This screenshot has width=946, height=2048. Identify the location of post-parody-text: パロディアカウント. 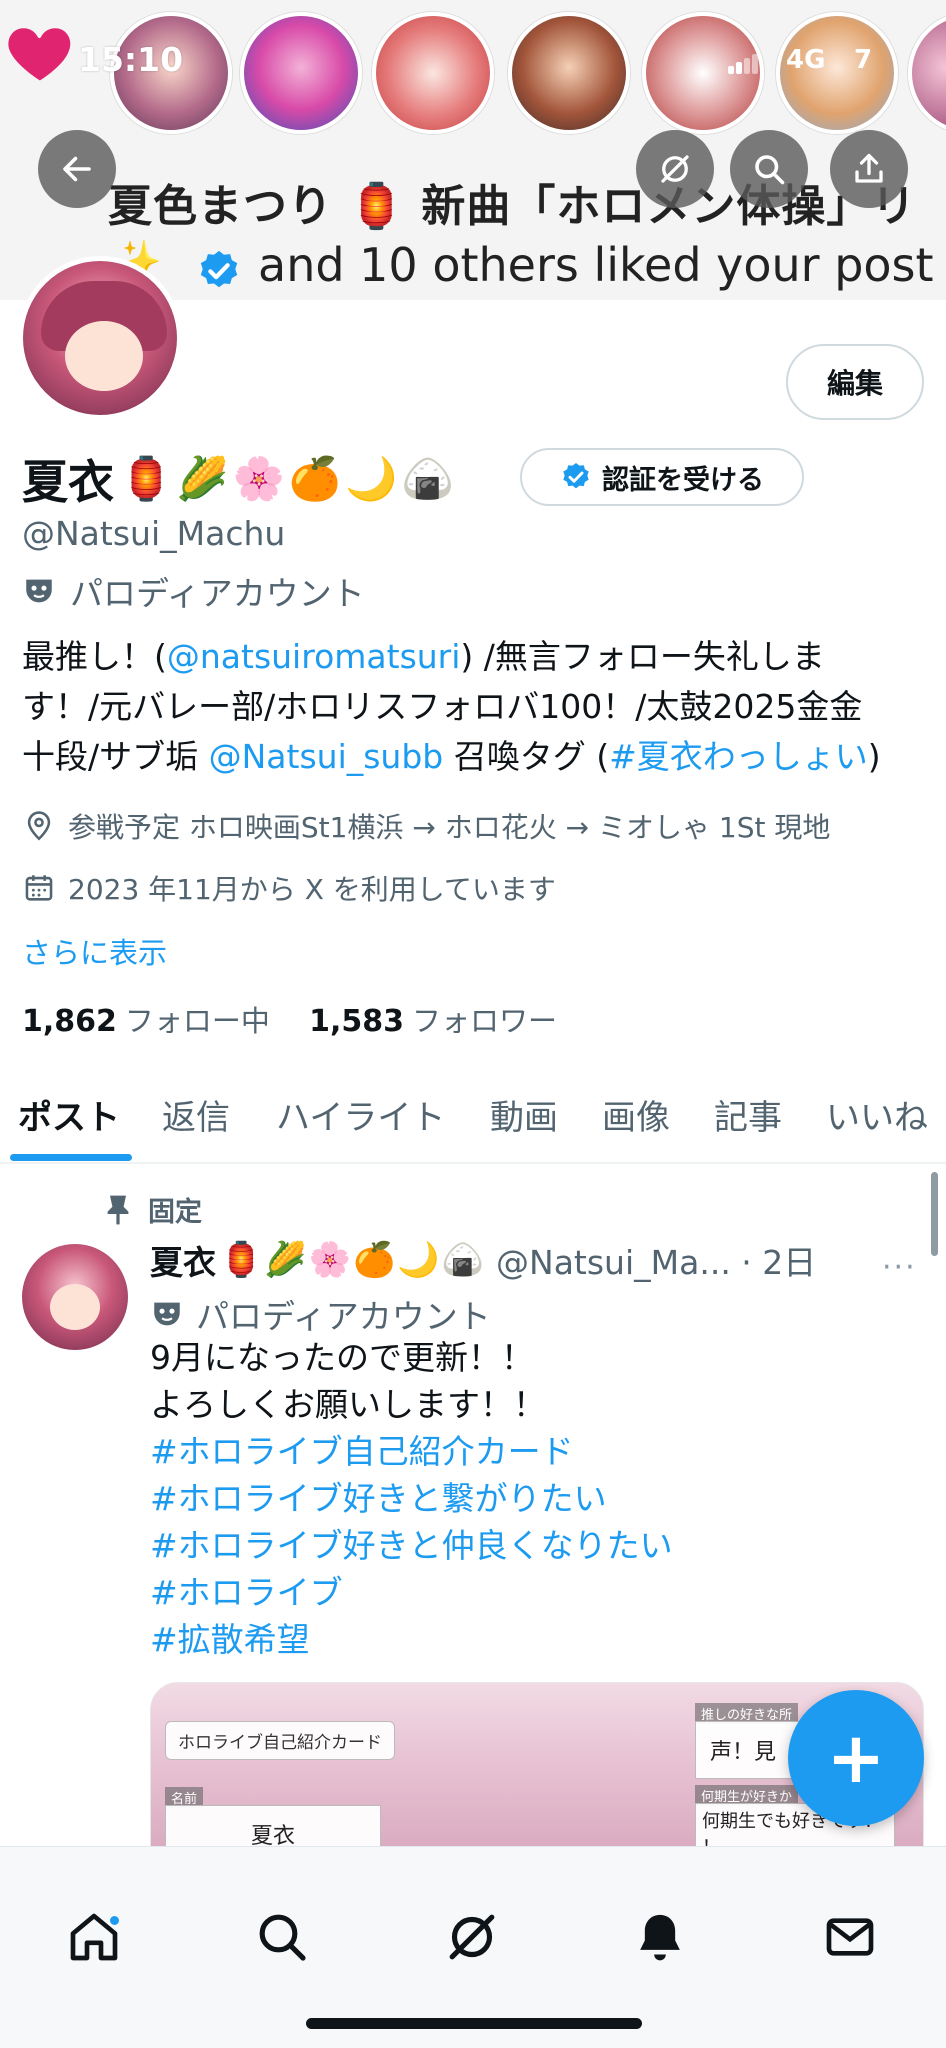
(343, 1316).